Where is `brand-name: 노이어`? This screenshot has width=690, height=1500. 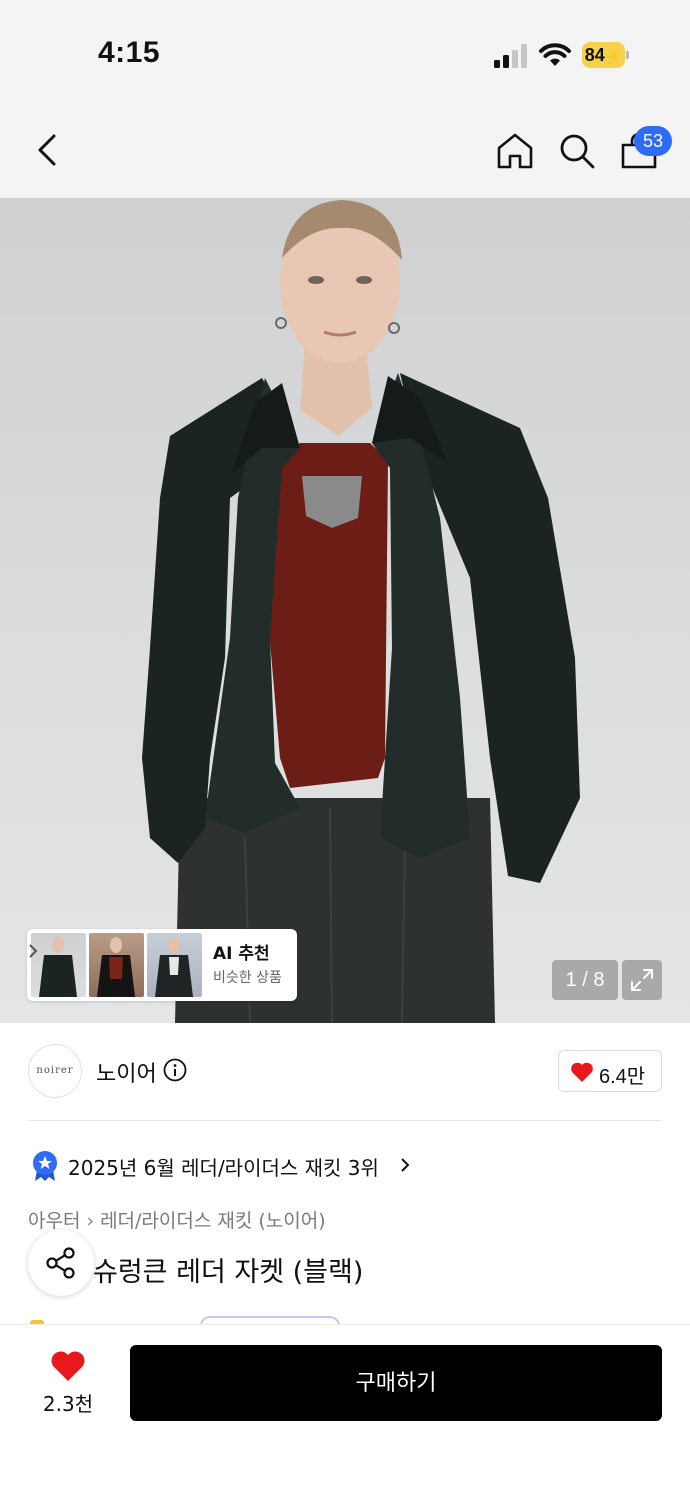 brand-name: 노이어 is located at coordinates (126, 1072).